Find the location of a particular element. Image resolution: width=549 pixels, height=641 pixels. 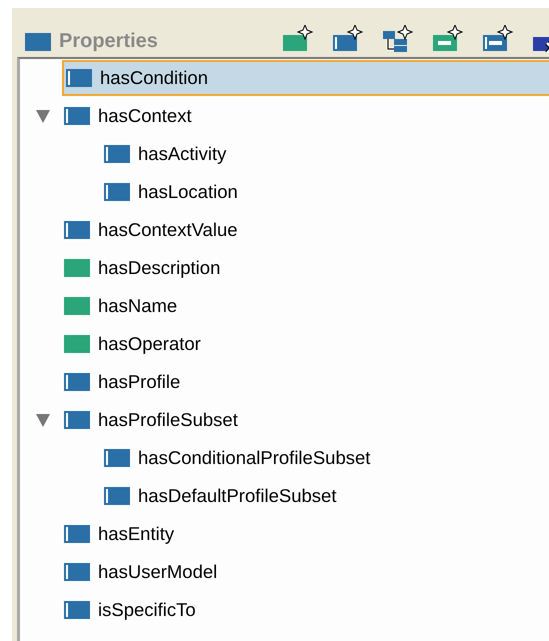

tree-item: hasDescription is located at coordinates (144, 268).